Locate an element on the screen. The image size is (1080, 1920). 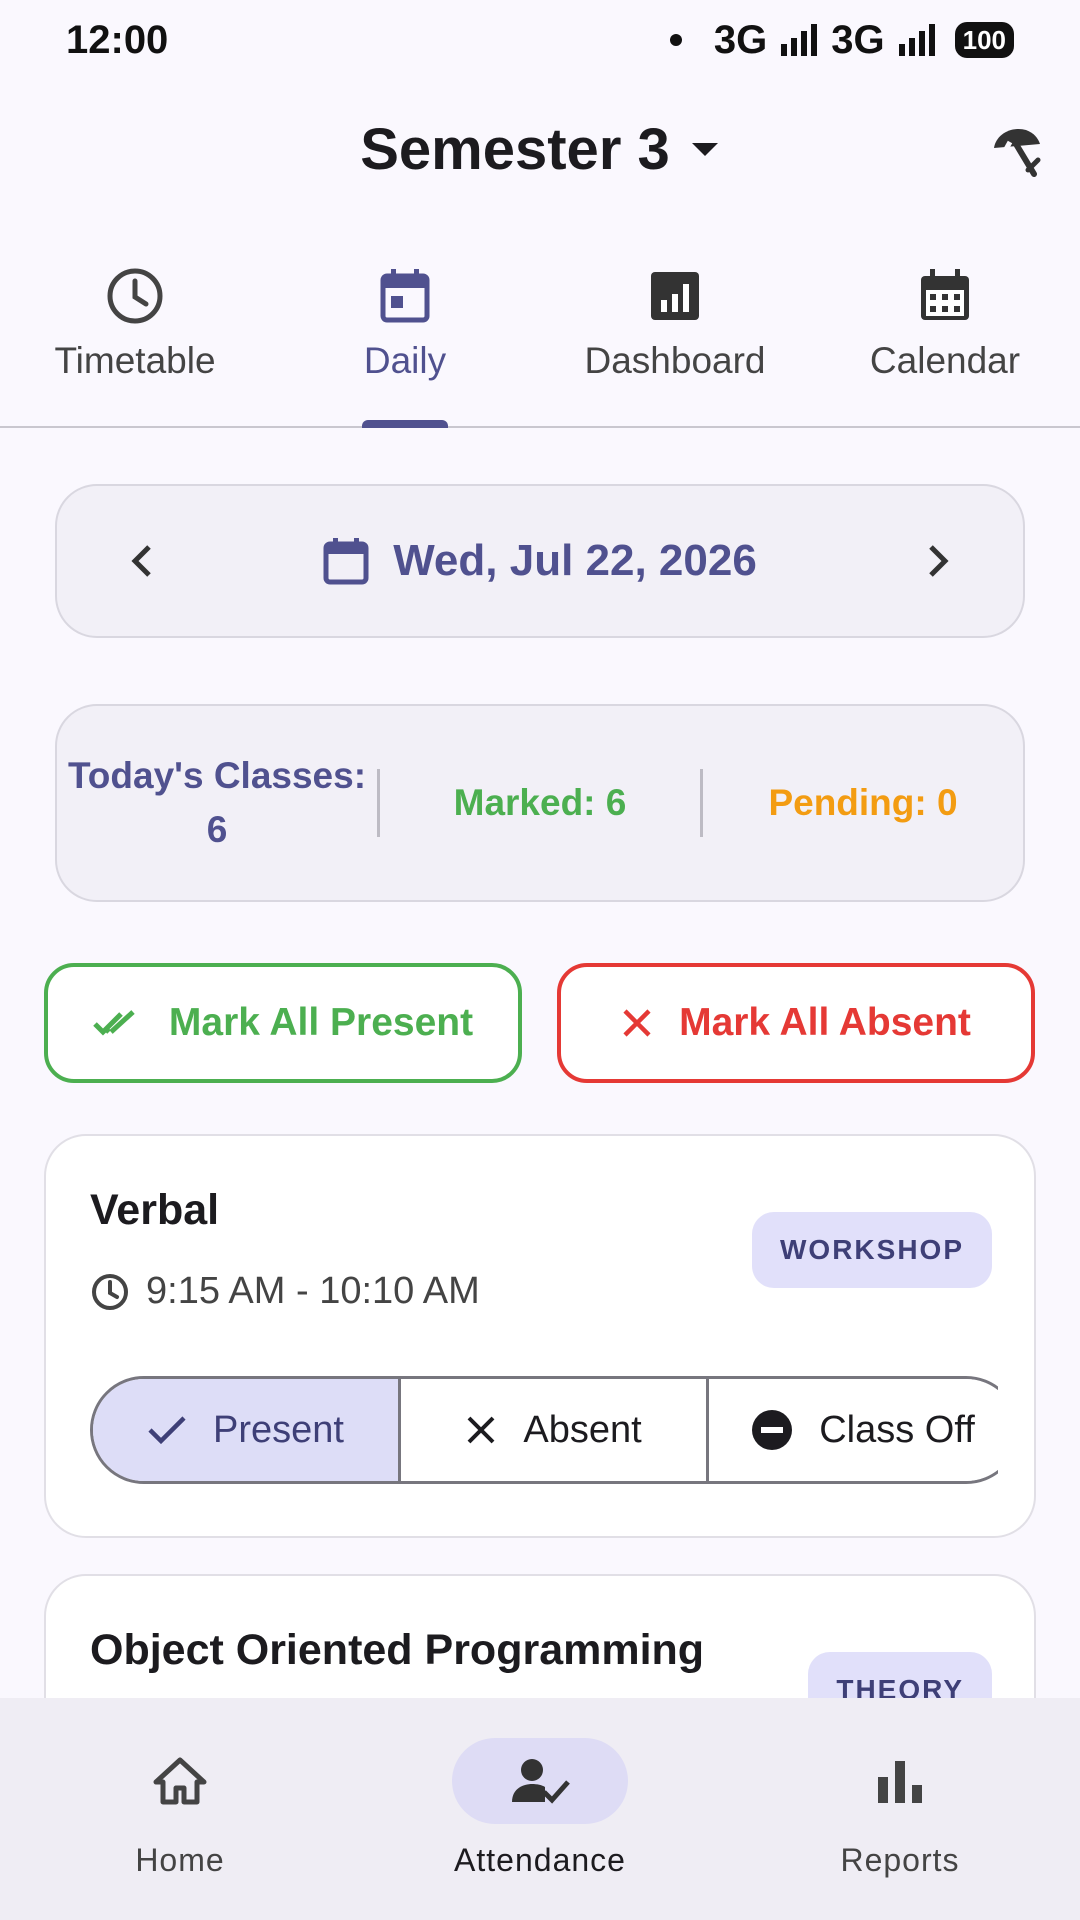
attendance-summary: Today's Classes: 6 Marked: 6 Pending: 0 is located at coordinates (540, 803).